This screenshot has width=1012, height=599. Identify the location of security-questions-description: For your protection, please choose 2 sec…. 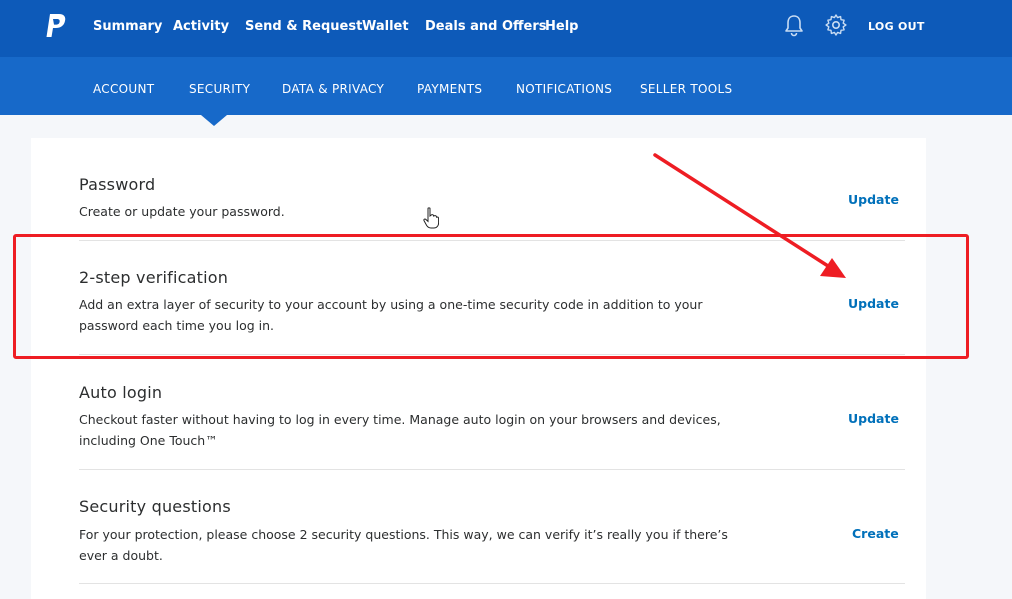
(403, 545).